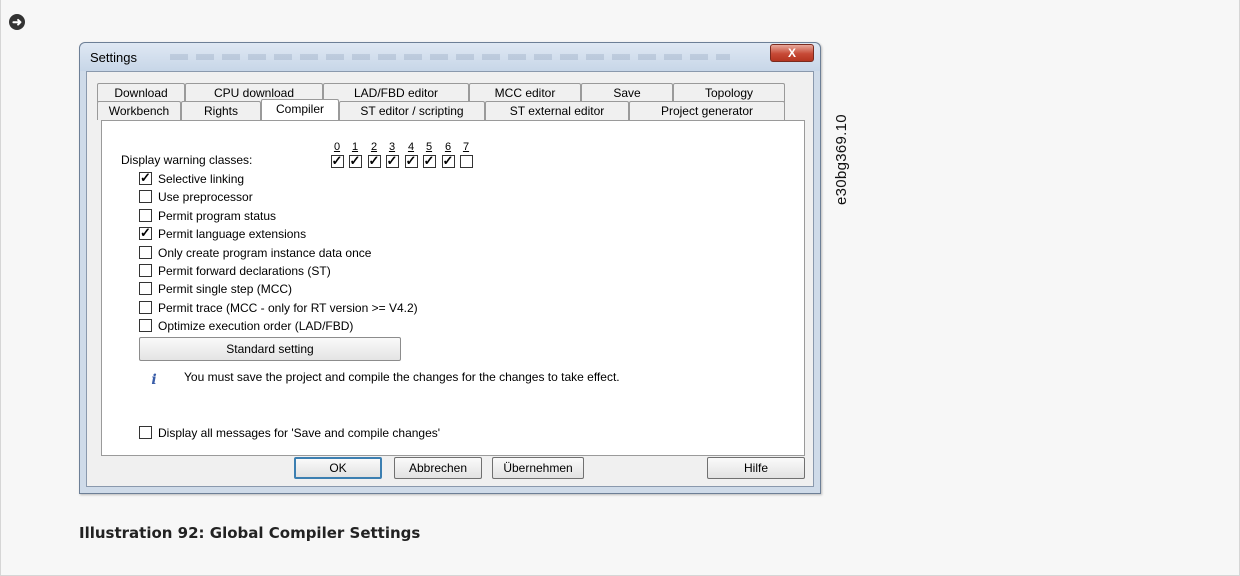 Image resolution: width=1240 pixels, height=576 pixels. Describe the element at coordinates (557, 110) in the screenshot. I see `tab-st-external-editor: ST external editor` at that location.